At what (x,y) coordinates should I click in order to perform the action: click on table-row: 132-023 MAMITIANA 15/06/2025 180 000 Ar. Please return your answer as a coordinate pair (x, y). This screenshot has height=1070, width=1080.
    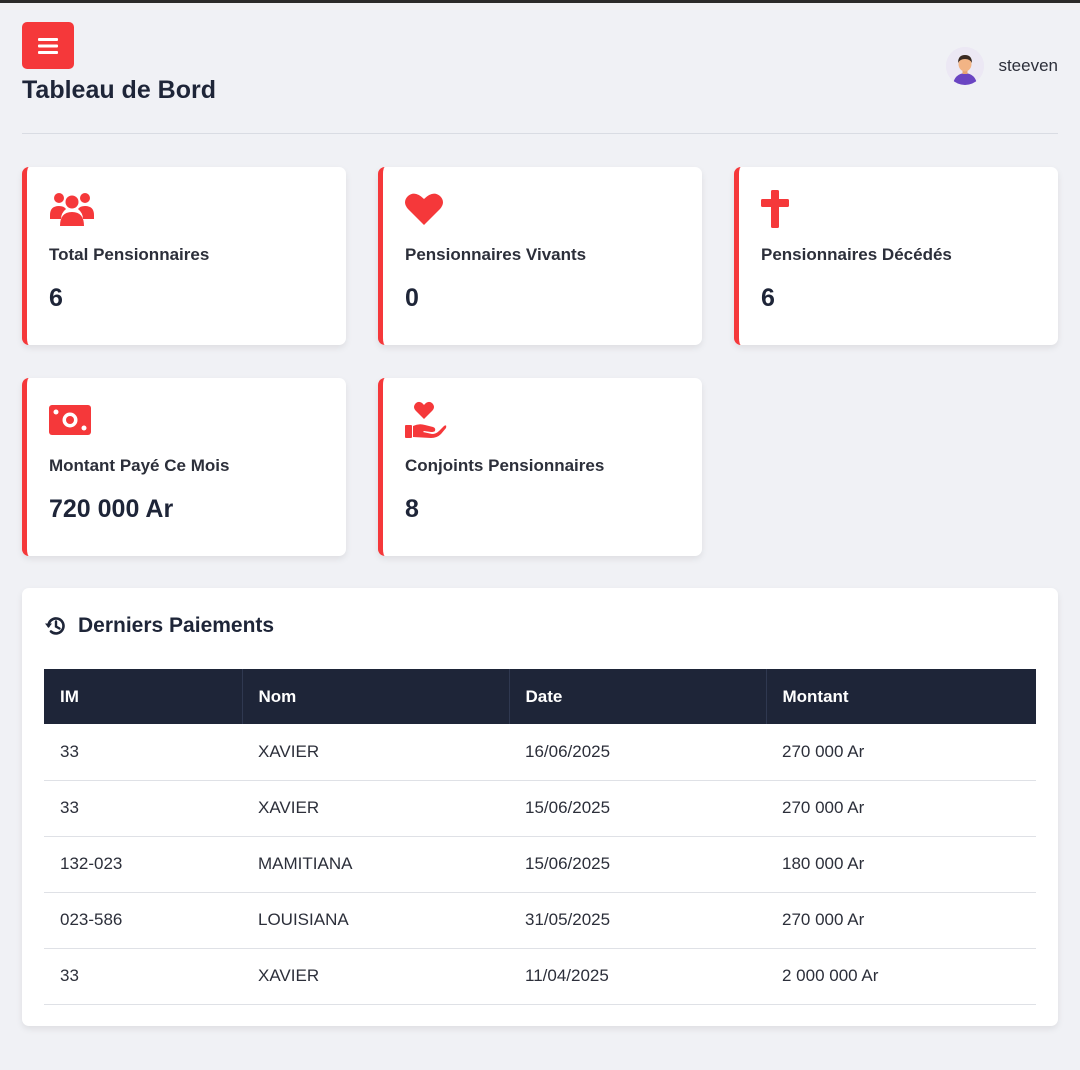
    Looking at the image, I should click on (540, 864).